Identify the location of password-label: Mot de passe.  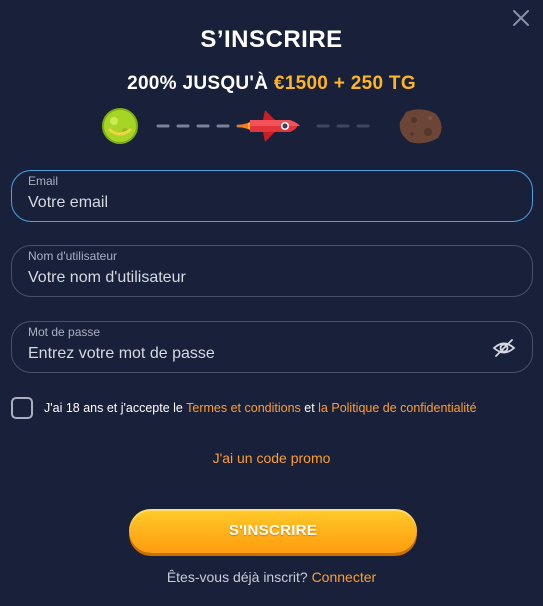
(64, 332).